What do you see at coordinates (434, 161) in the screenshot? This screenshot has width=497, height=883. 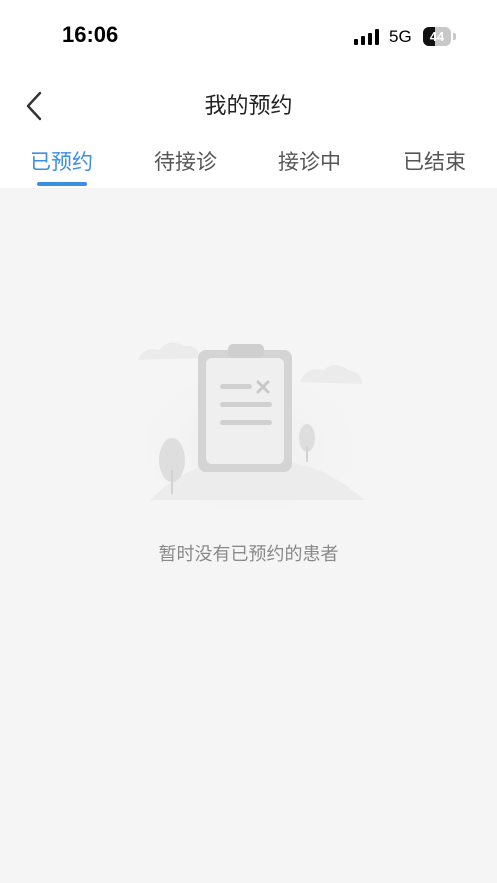 I see `tab-finished: 已结束` at bounding box center [434, 161].